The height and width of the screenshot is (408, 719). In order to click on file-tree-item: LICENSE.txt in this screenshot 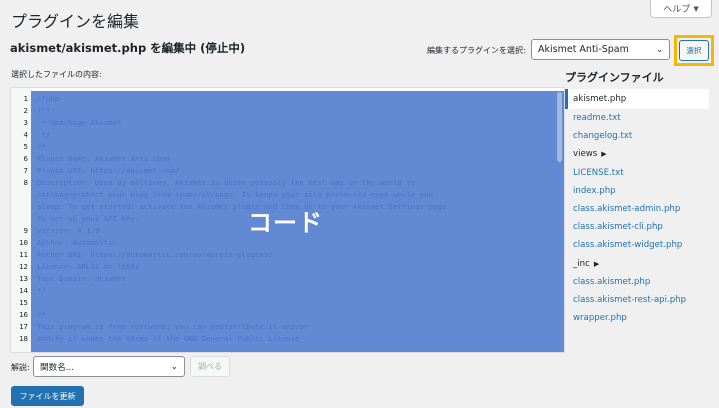, I will do `click(637, 173)`.